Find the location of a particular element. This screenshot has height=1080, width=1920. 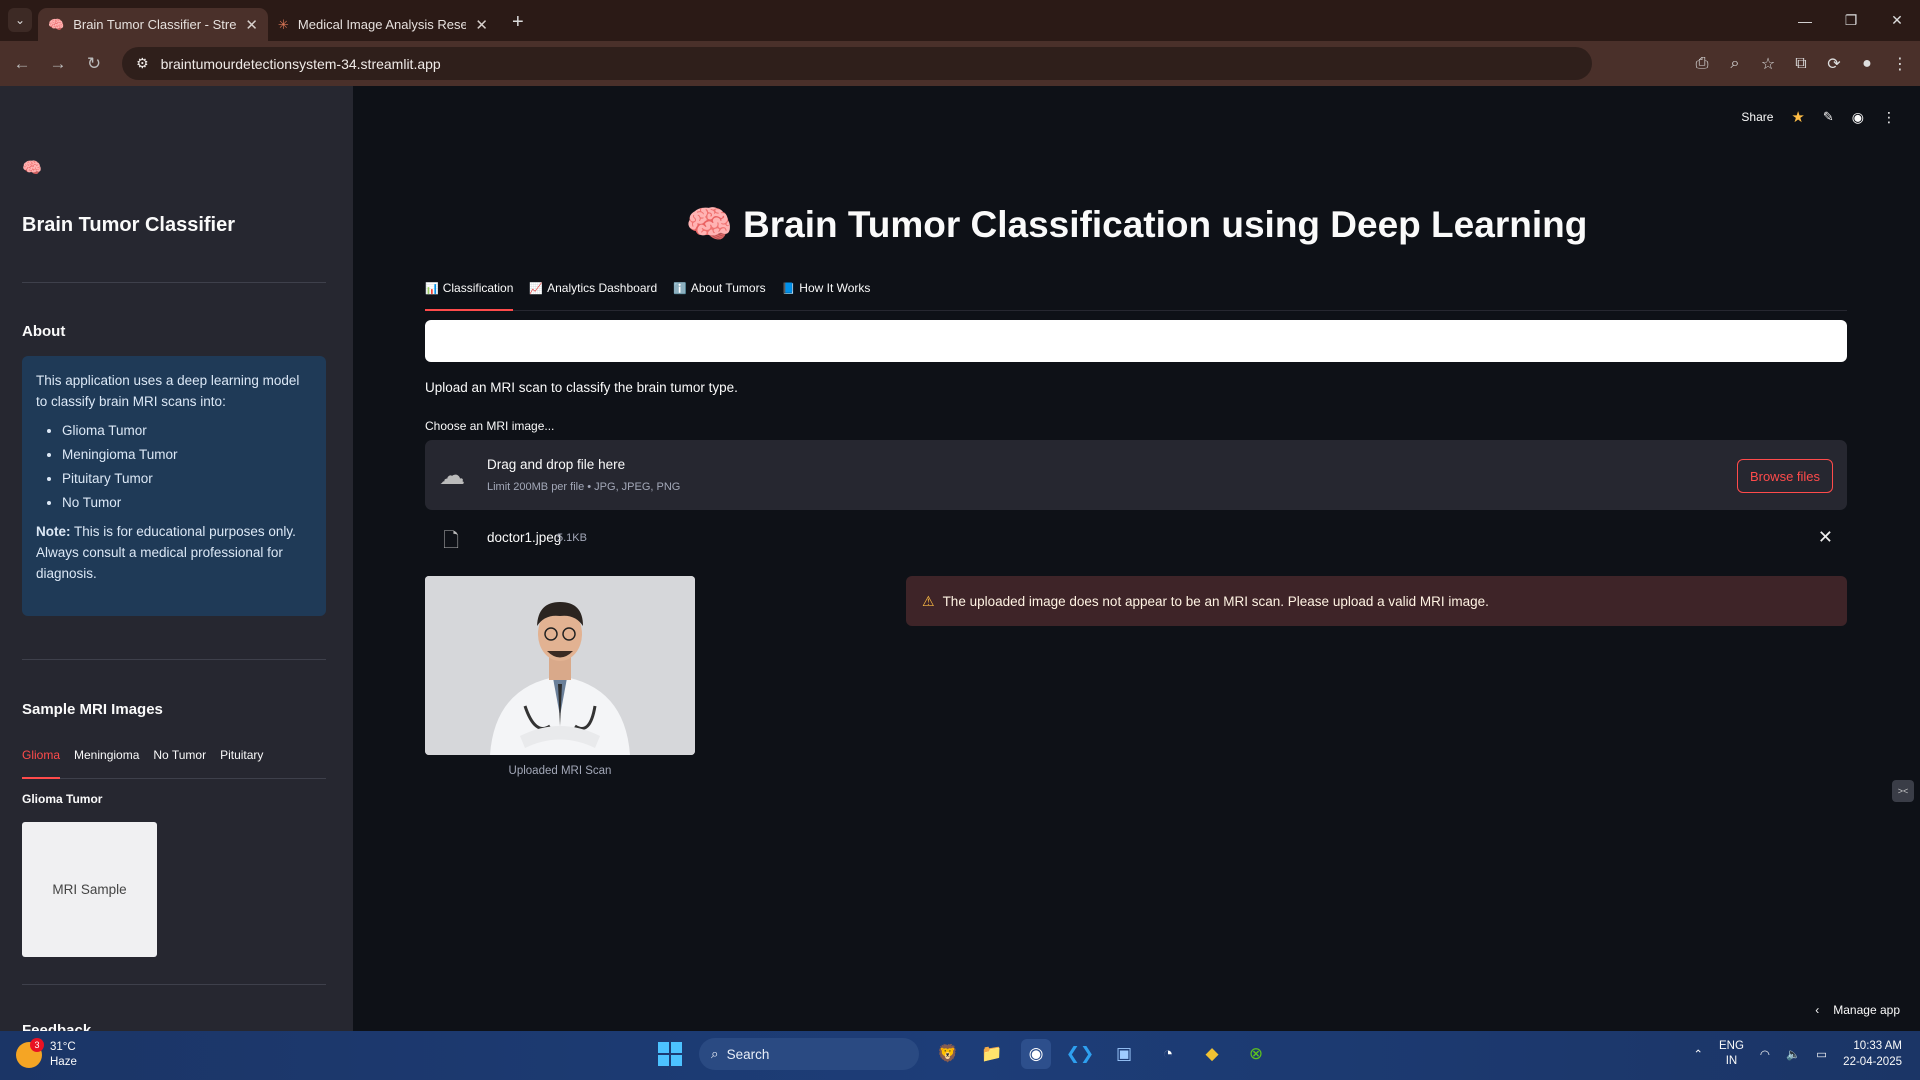

tab-search-dropdown: ⌄ is located at coordinates (20, 20).